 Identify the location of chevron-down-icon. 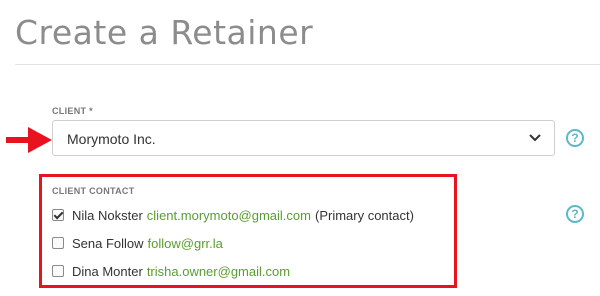
(535, 138).